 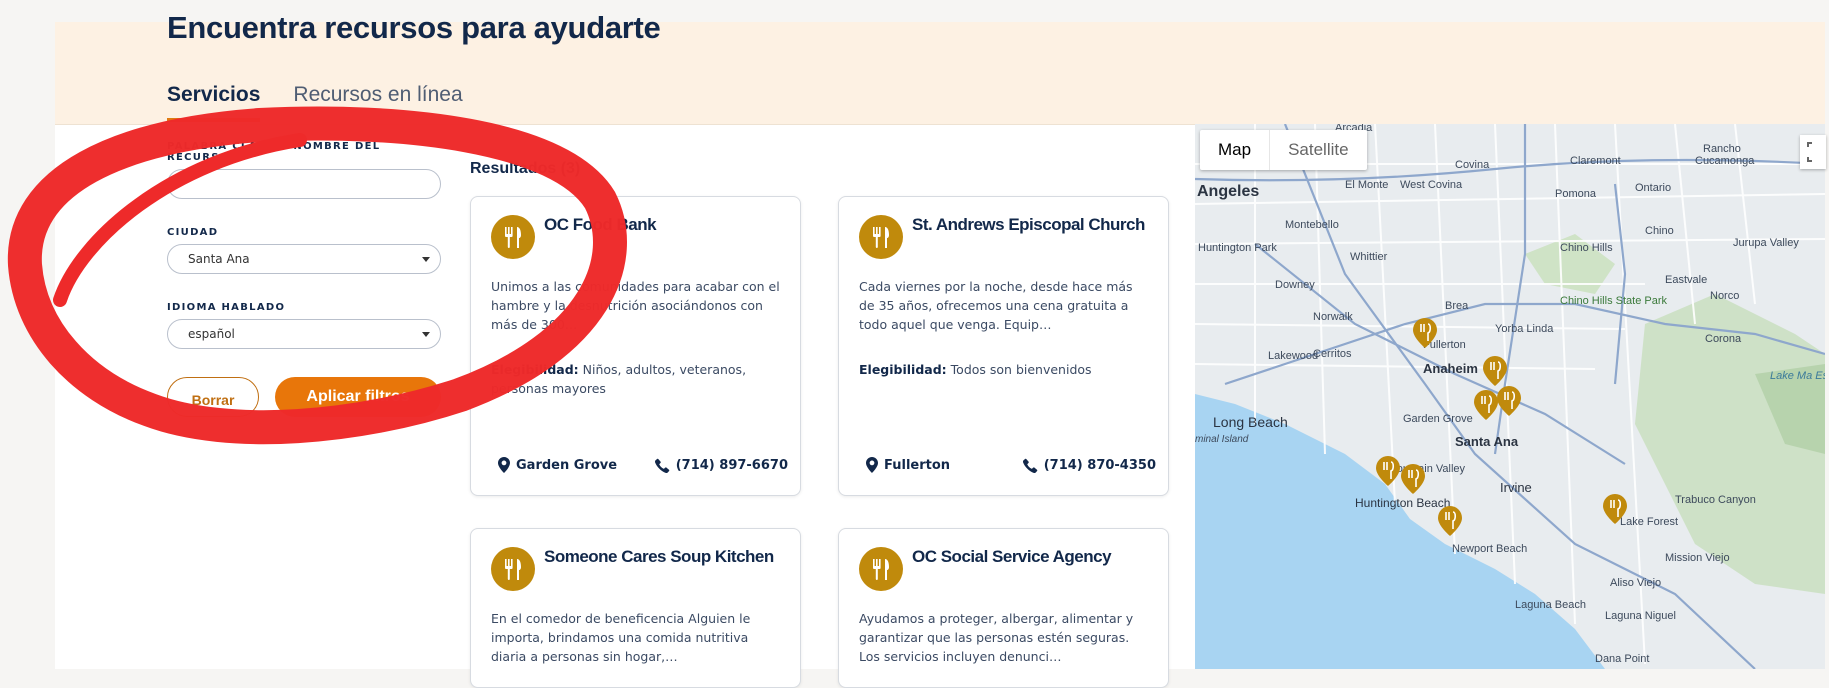 I want to click on map-label: Jurupa Valley, so click(x=1766, y=243).